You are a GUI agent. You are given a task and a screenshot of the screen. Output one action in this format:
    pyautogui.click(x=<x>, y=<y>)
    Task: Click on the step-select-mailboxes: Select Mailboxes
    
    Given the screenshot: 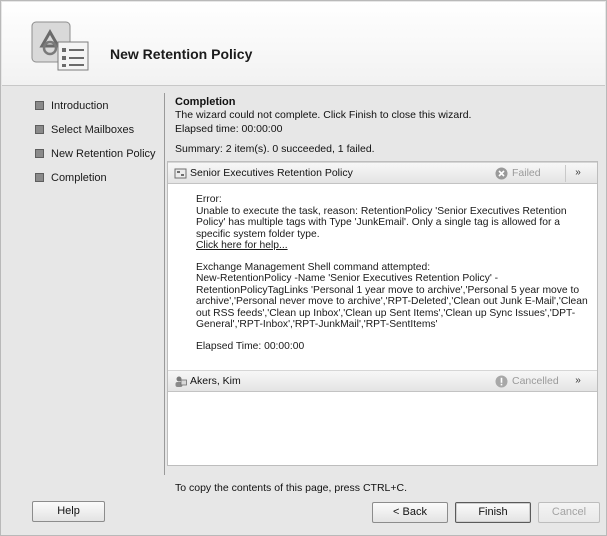 What is the action you would take?
    pyautogui.click(x=96, y=135)
    